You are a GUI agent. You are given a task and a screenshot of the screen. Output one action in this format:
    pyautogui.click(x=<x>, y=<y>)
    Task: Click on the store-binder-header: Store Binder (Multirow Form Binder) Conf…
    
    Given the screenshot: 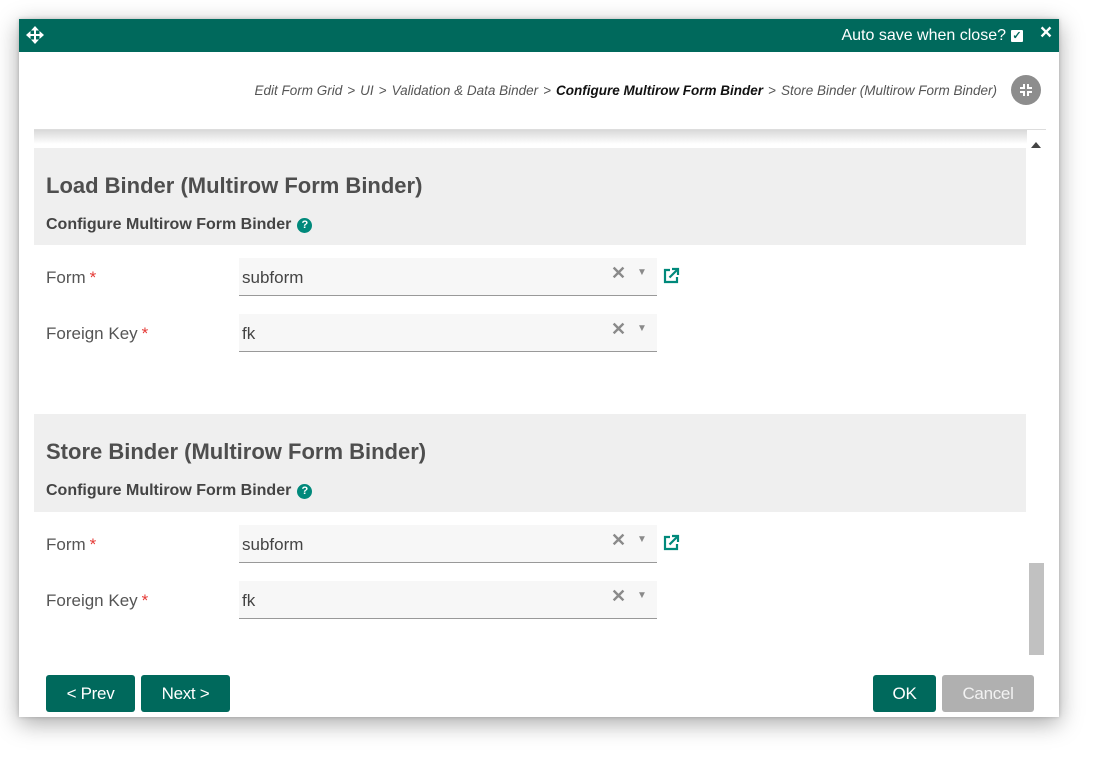 What is the action you would take?
    pyautogui.click(x=530, y=463)
    